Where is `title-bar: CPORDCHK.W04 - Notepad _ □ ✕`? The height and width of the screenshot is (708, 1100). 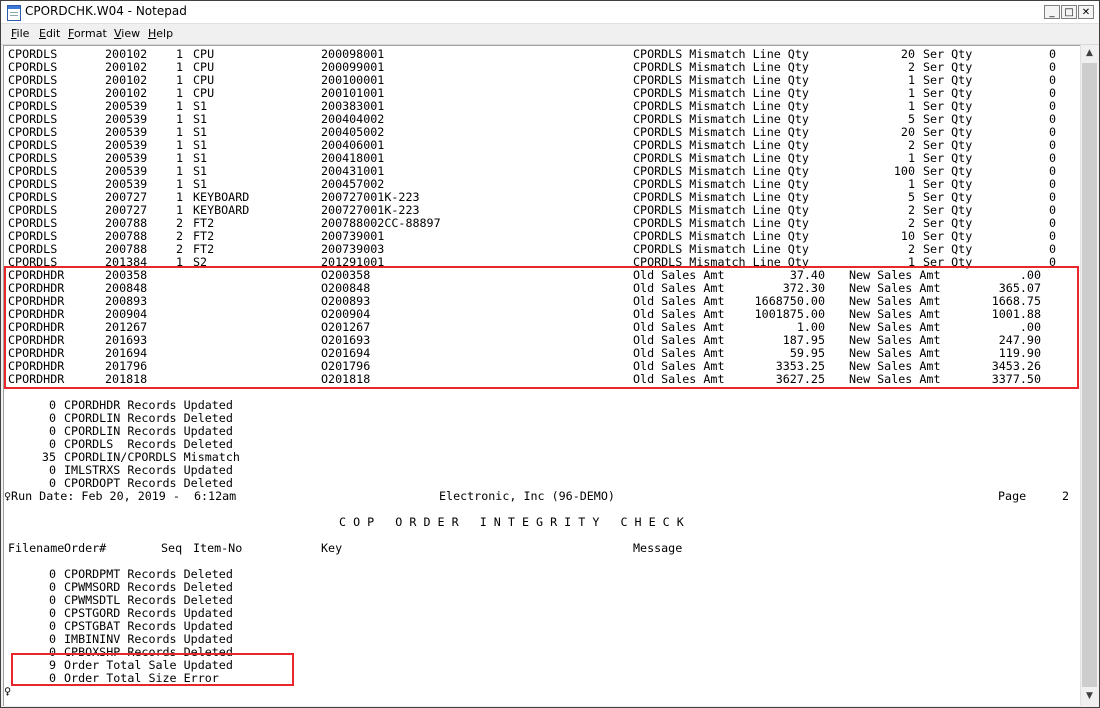
title-bar: CPORDCHK.W04 - Notepad _ □ ✕ is located at coordinates (550, 12).